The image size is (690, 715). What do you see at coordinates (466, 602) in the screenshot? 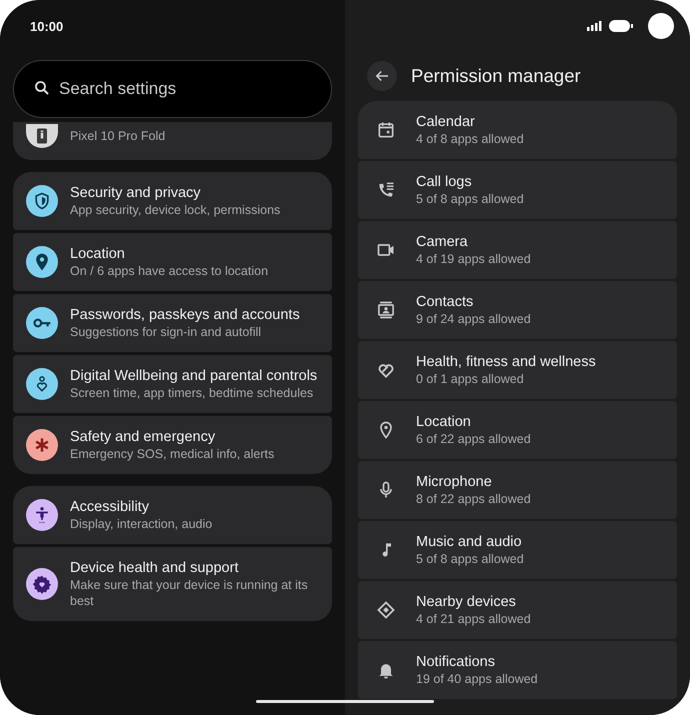
I see `item-title: Nearby devices` at bounding box center [466, 602].